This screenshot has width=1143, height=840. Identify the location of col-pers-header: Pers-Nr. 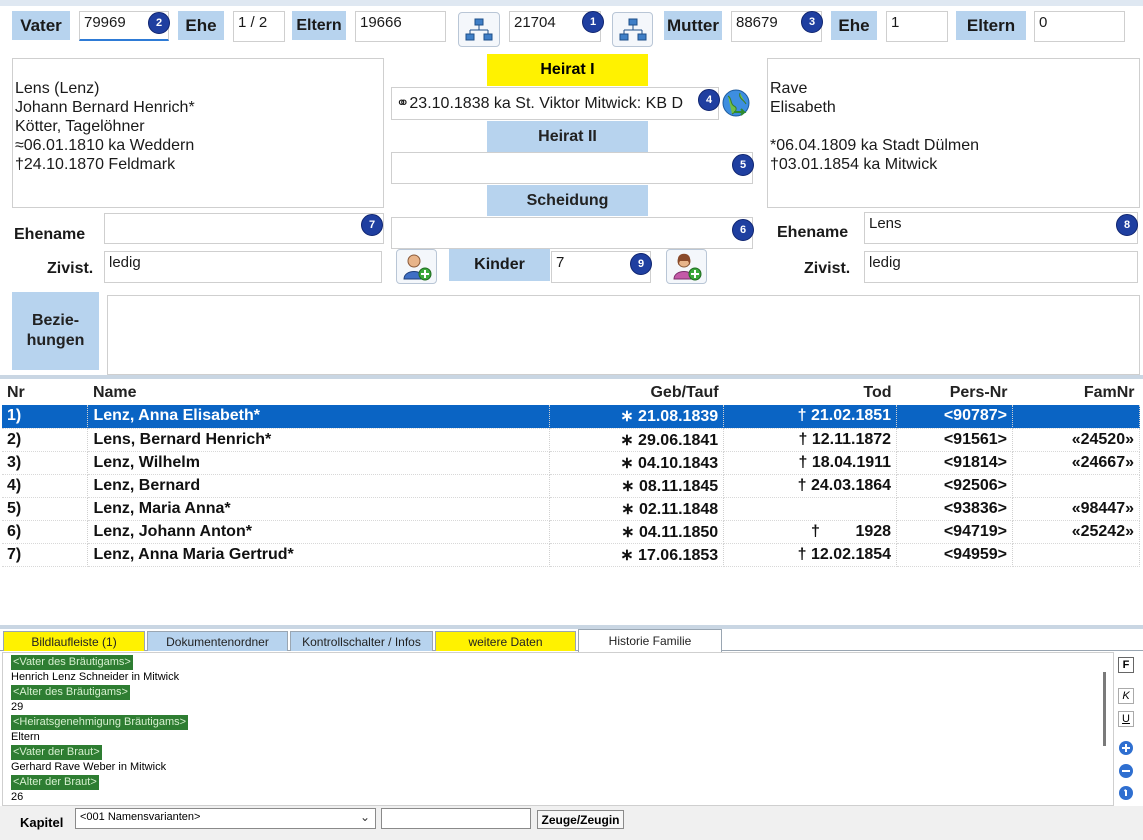
(955, 393).